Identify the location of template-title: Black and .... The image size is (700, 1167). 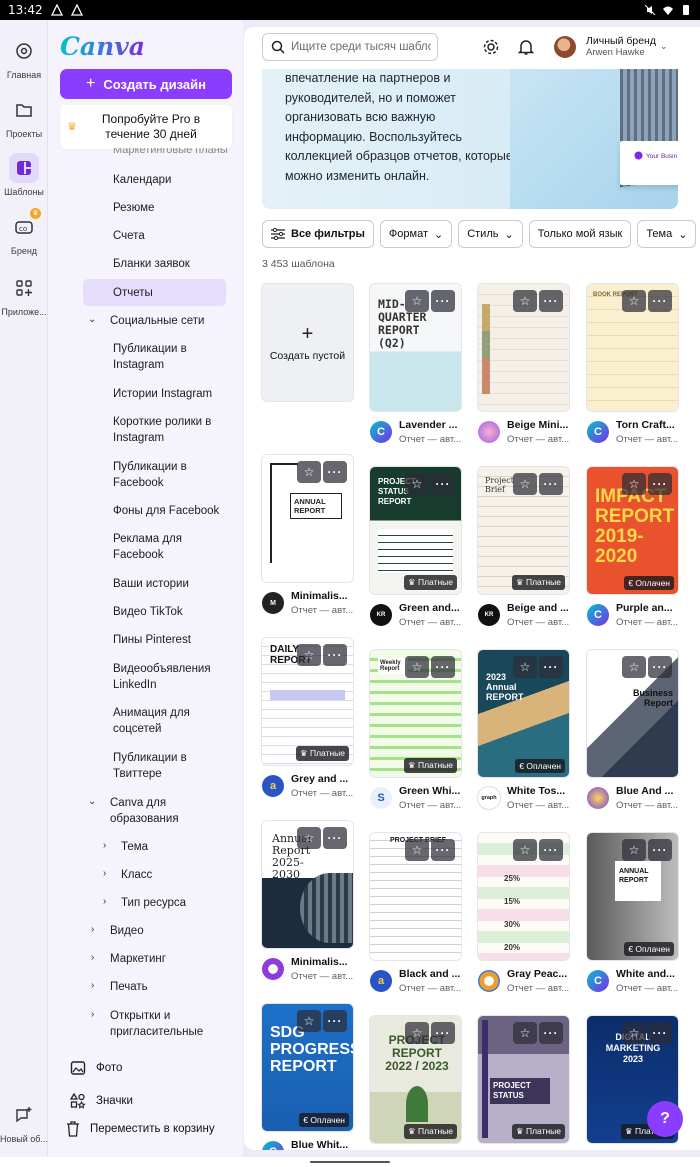
(430, 974).